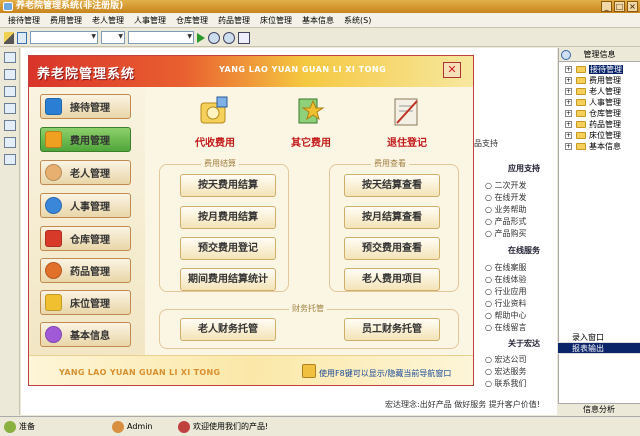 The width and height of the screenshot is (640, 436). What do you see at coordinates (452, 70) in the screenshot?
I see `panel-close-button: ✕` at bounding box center [452, 70].